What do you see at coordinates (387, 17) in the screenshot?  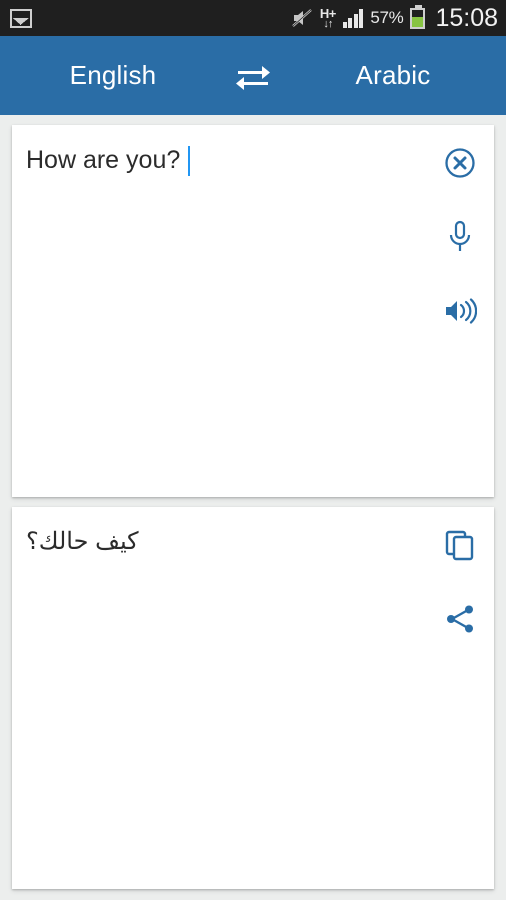 I see `battery-percent-label: 57%` at bounding box center [387, 17].